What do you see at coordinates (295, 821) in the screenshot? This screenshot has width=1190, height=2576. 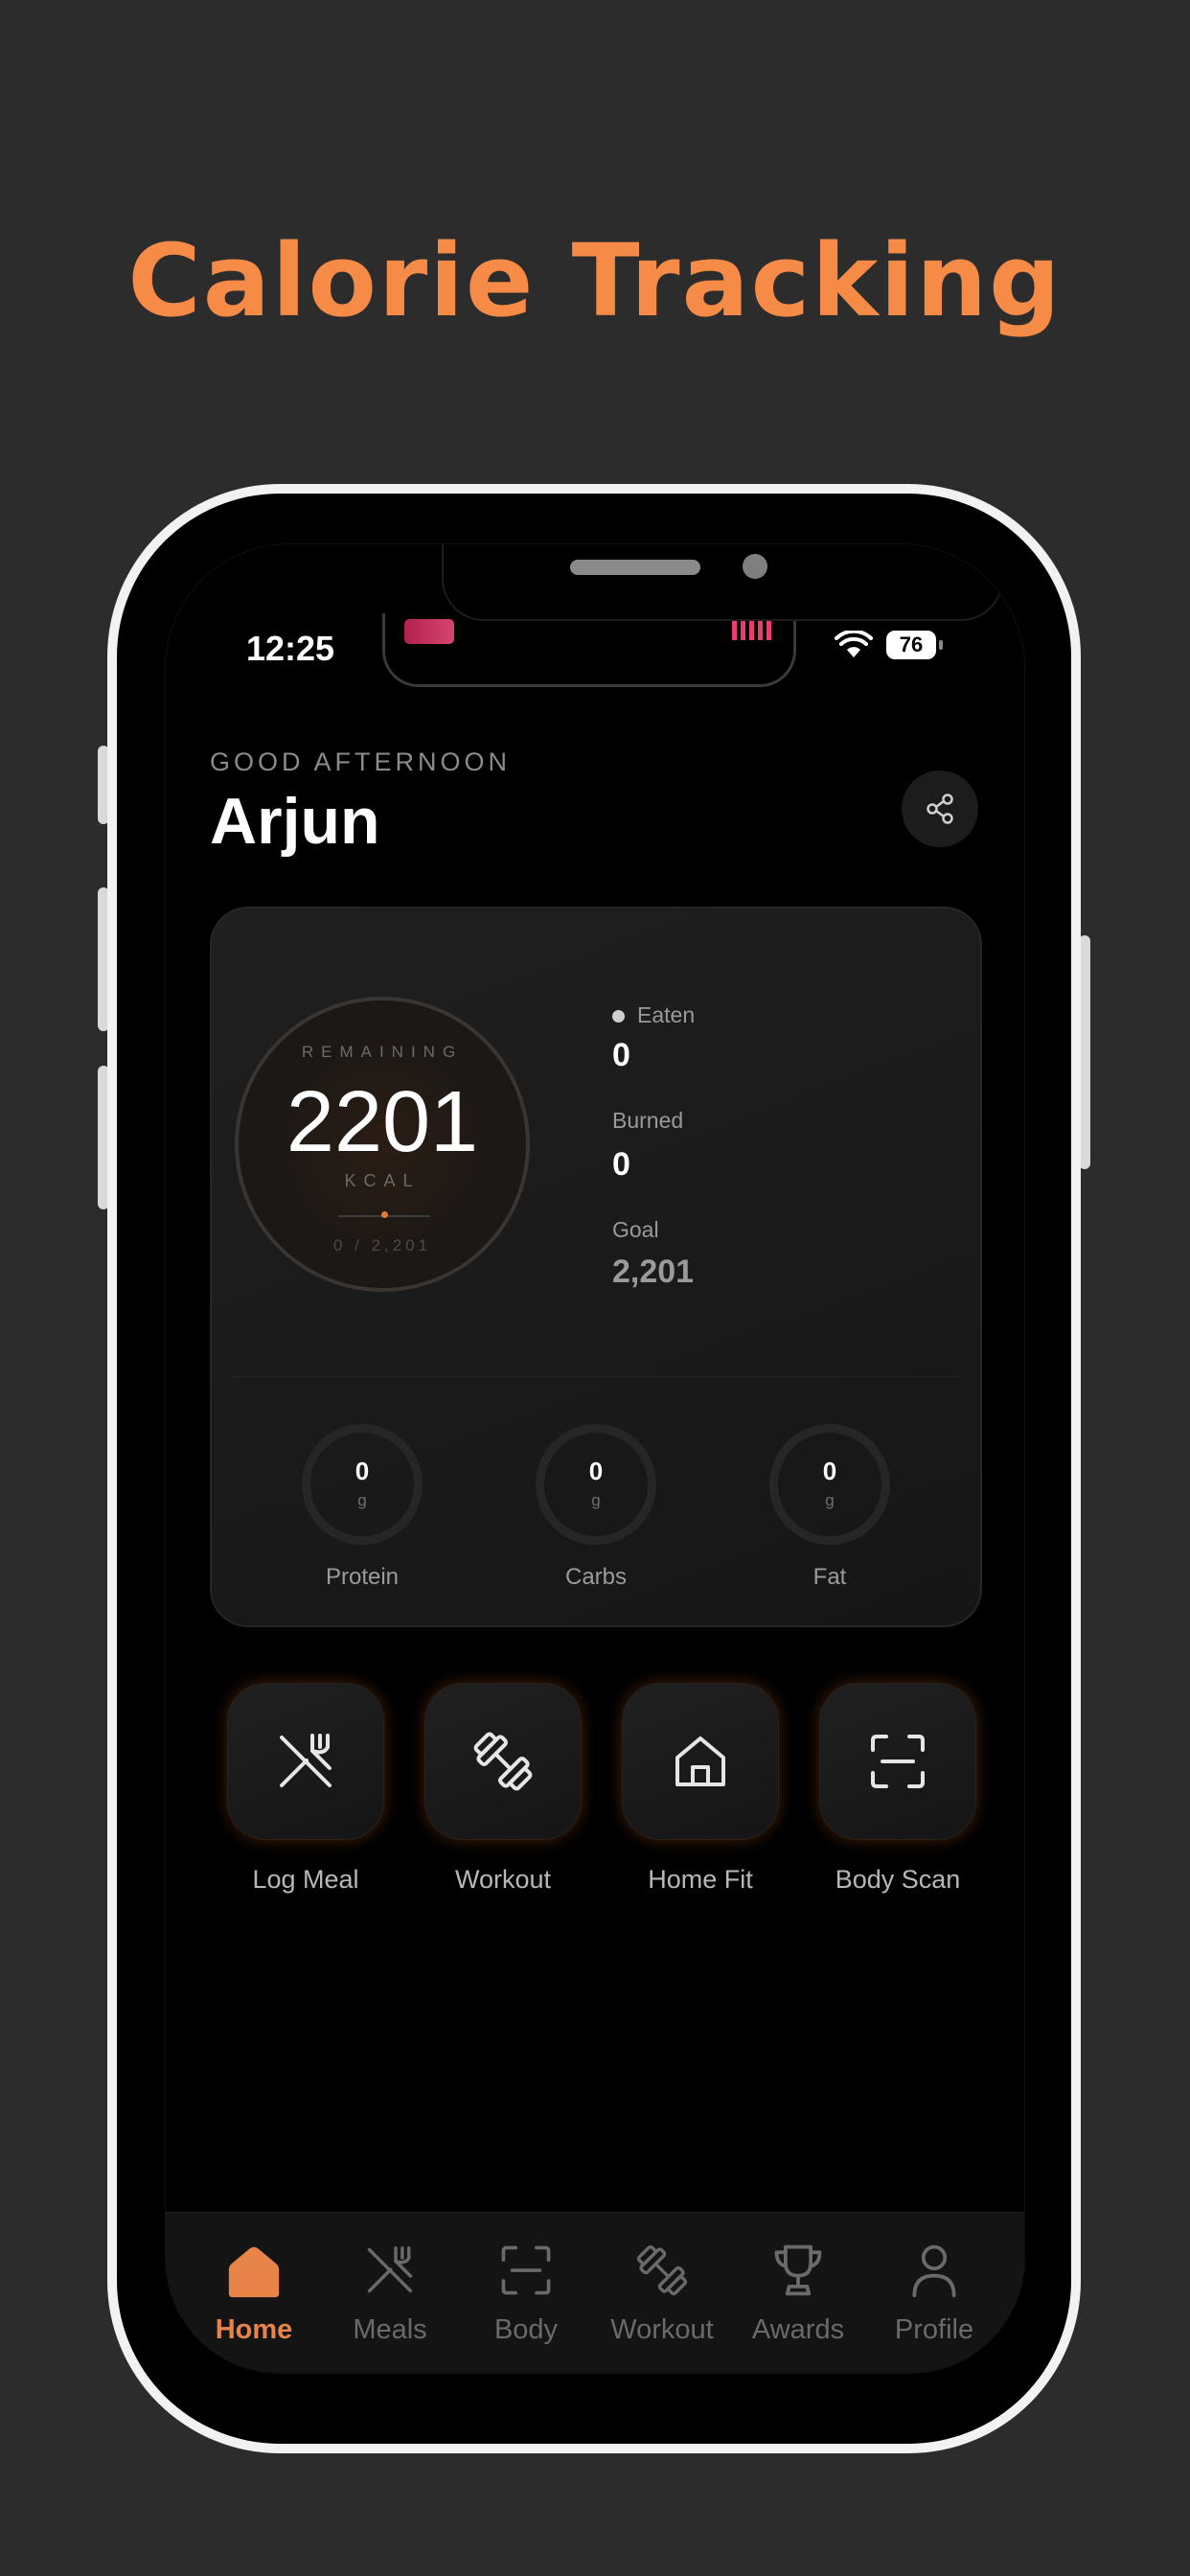 I see `user-name: Arjun` at bounding box center [295, 821].